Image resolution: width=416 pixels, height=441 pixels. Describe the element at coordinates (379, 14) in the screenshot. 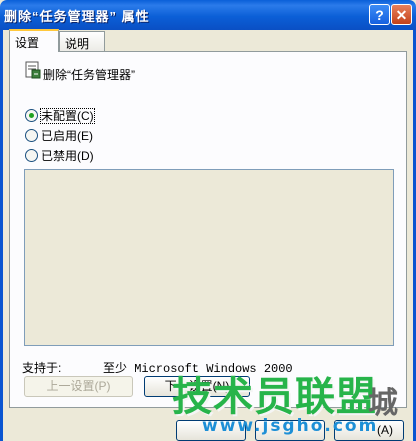

I see `help-button: ?` at that location.